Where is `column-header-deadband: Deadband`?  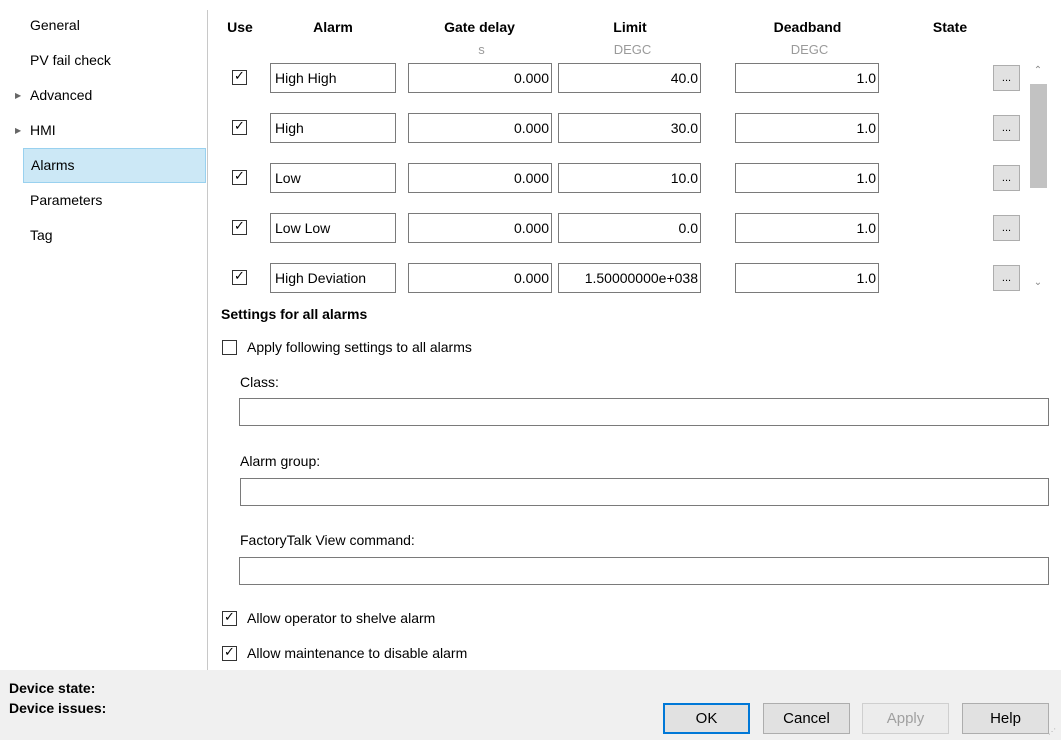 column-header-deadband: Deadband is located at coordinates (807, 27).